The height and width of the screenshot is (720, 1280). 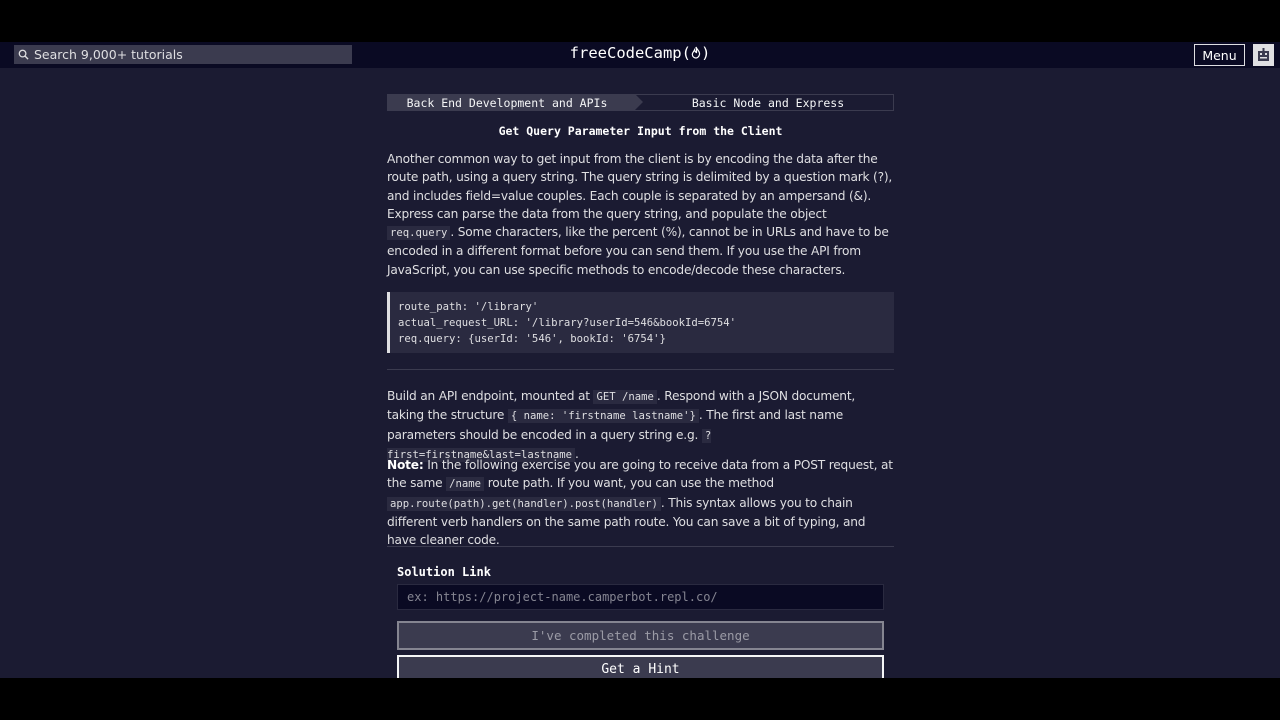 I want to click on inline-code: { name: 'firstname lastname'}, so click(x=603, y=416).